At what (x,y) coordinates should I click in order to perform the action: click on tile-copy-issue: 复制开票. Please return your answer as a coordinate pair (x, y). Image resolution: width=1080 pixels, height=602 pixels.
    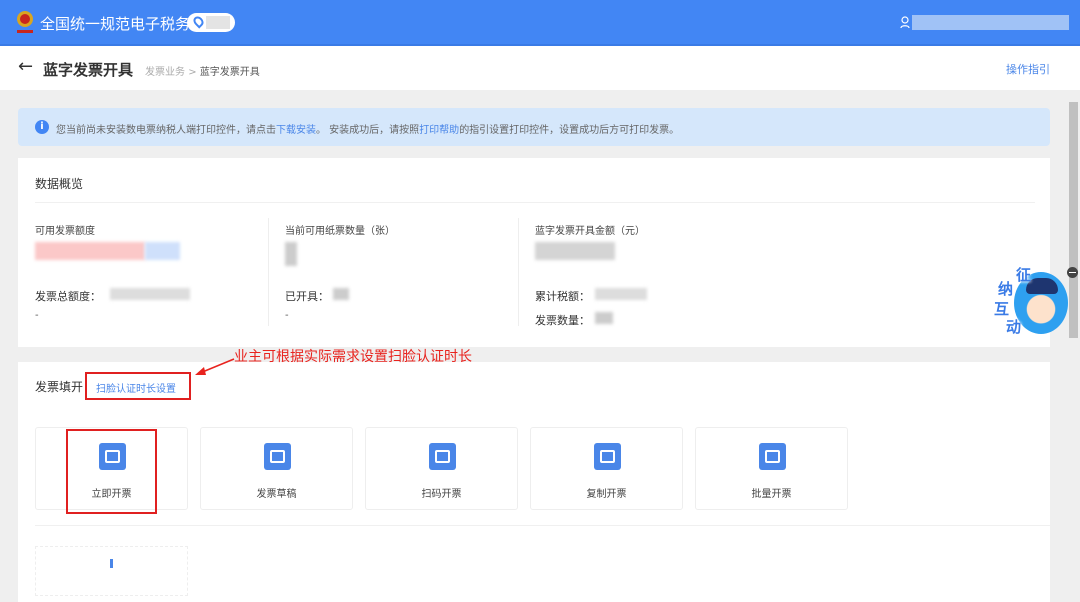
    Looking at the image, I should click on (606, 468).